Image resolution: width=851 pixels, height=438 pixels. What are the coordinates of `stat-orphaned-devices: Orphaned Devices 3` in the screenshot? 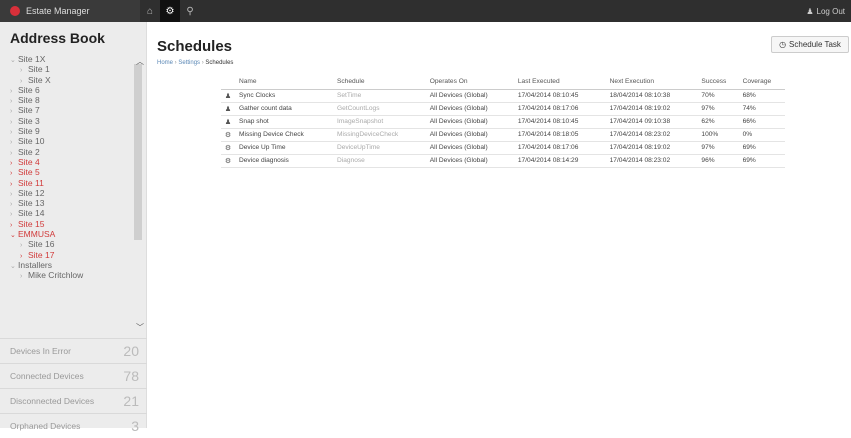 It's located at (73, 425).